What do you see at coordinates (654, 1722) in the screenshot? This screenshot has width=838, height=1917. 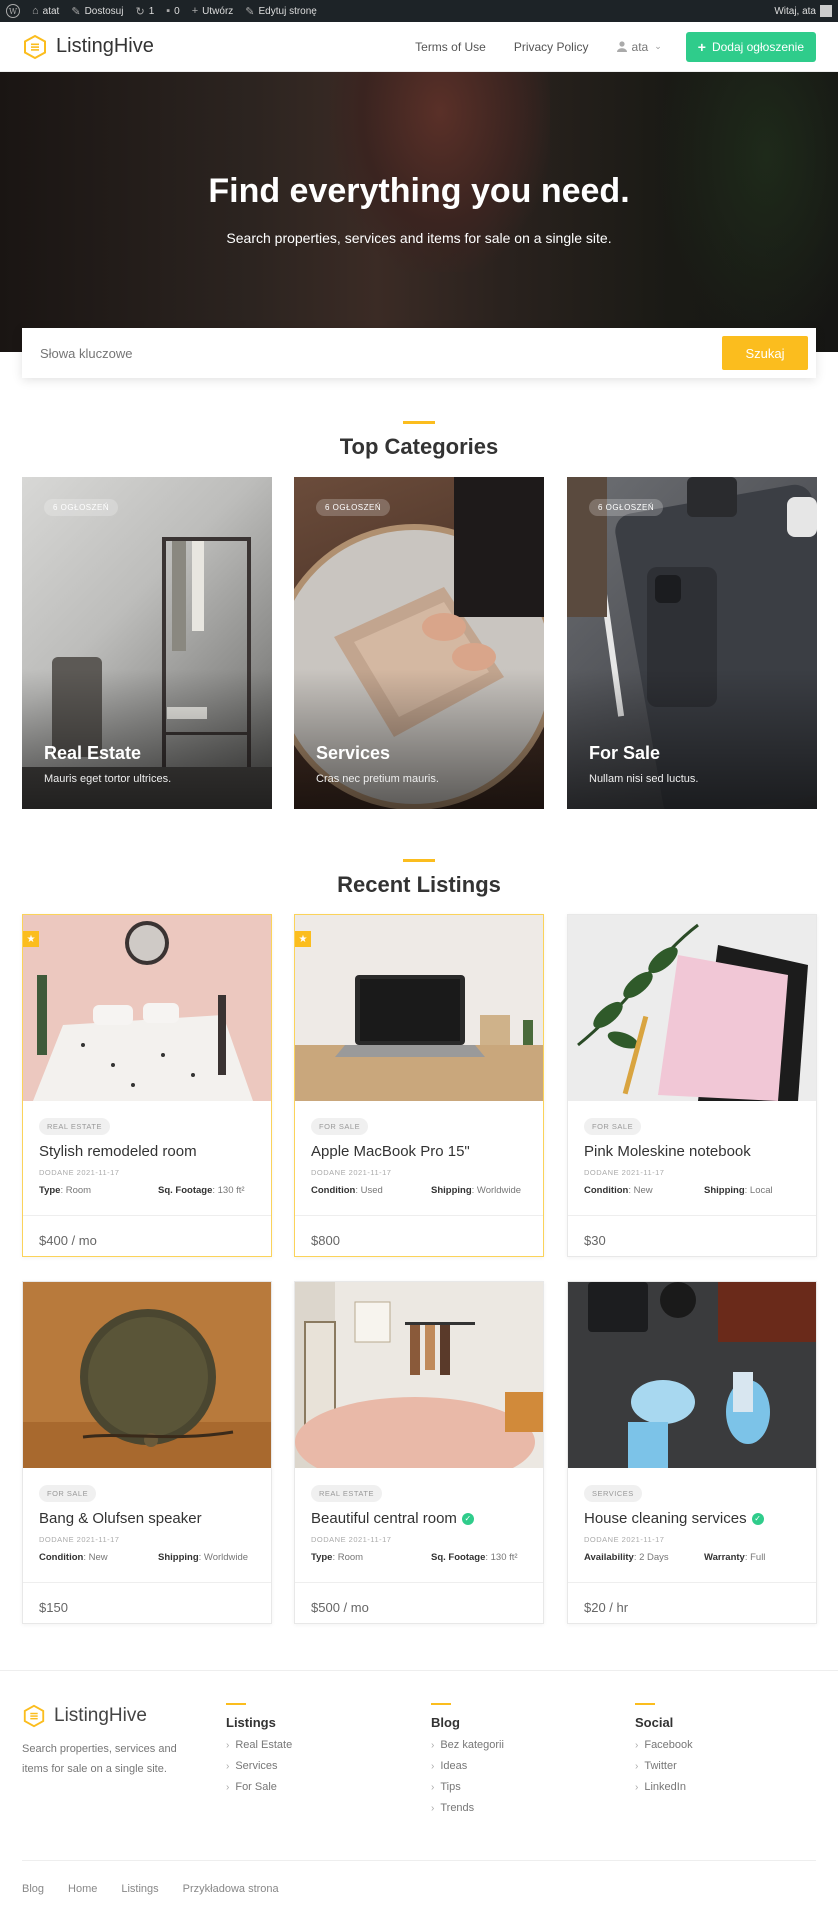 I see `footer-column-title: Social` at bounding box center [654, 1722].